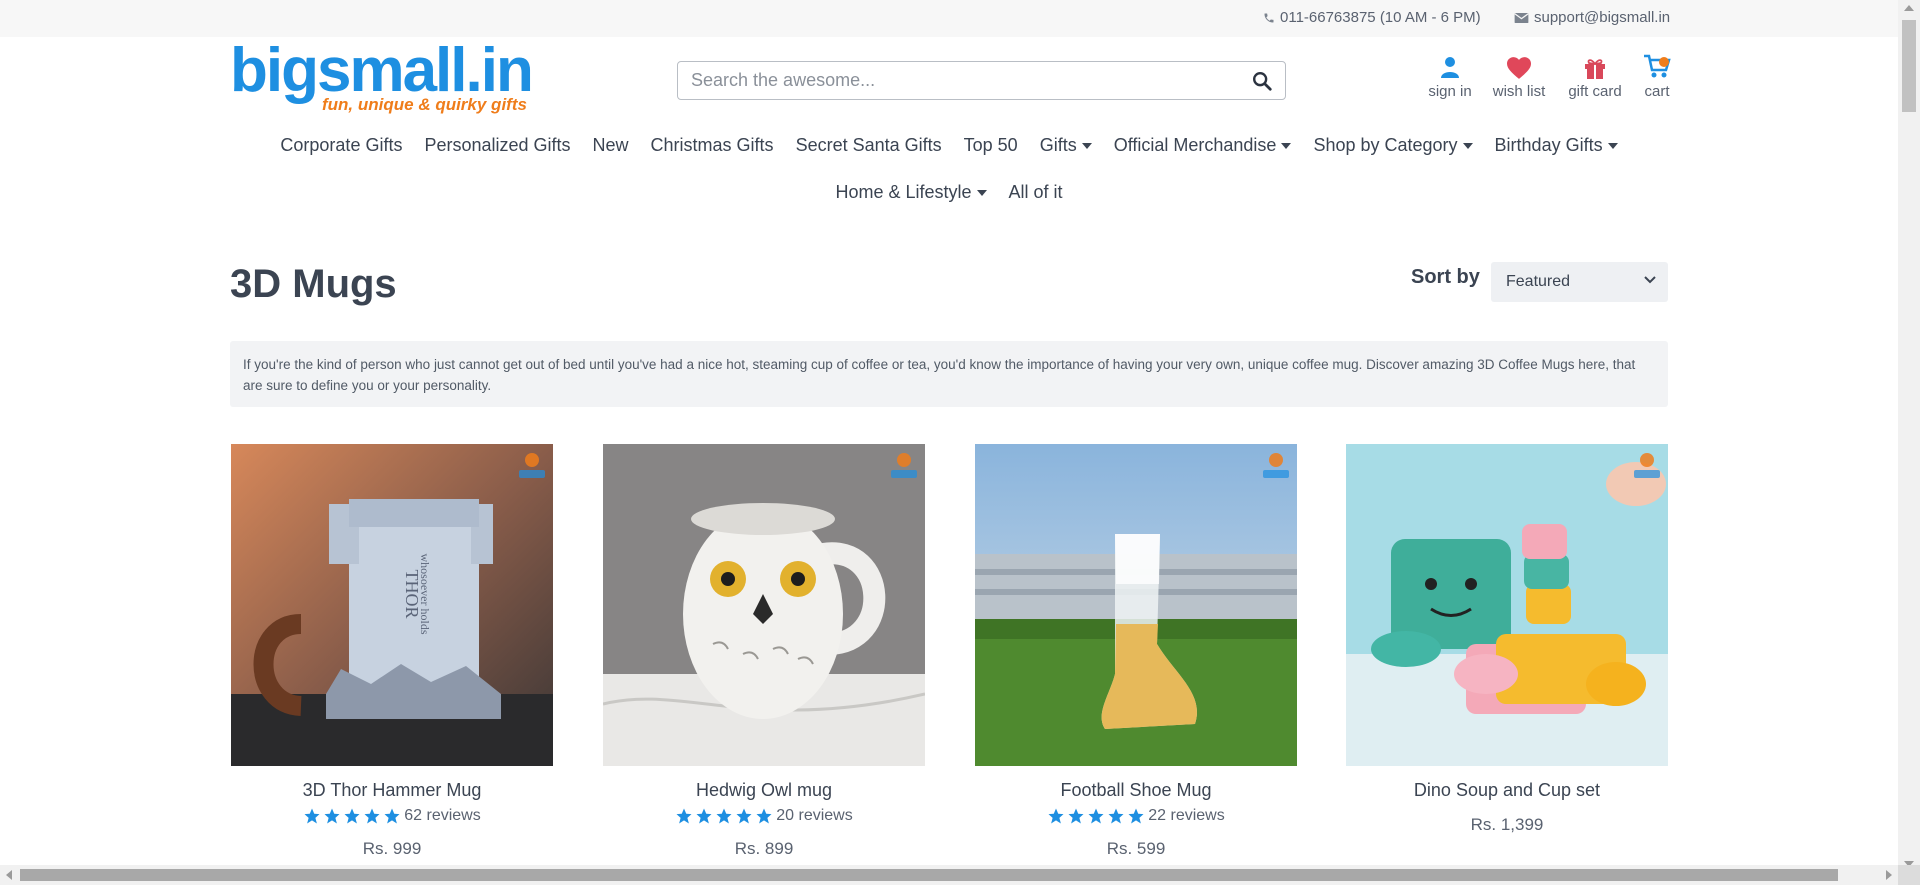  I want to click on email-contact: support@bigsmall.in, so click(1592, 17).